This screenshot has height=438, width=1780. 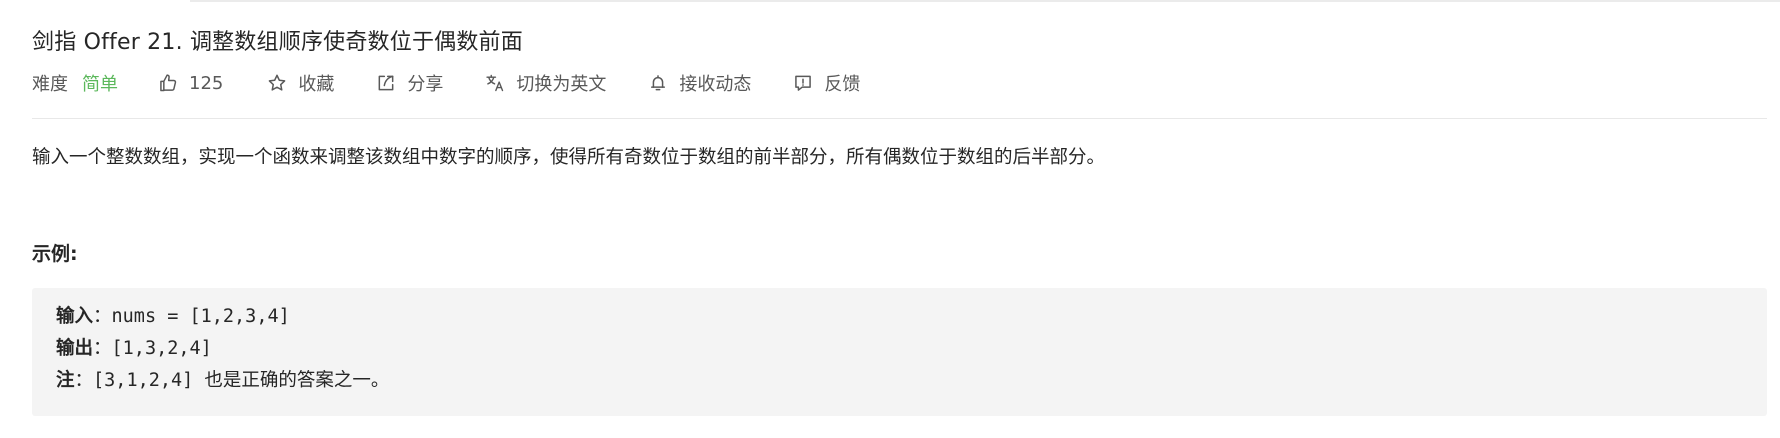 What do you see at coordinates (65, 380) in the screenshot?
I see `note-label: 注` at bounding box center [65, 380].